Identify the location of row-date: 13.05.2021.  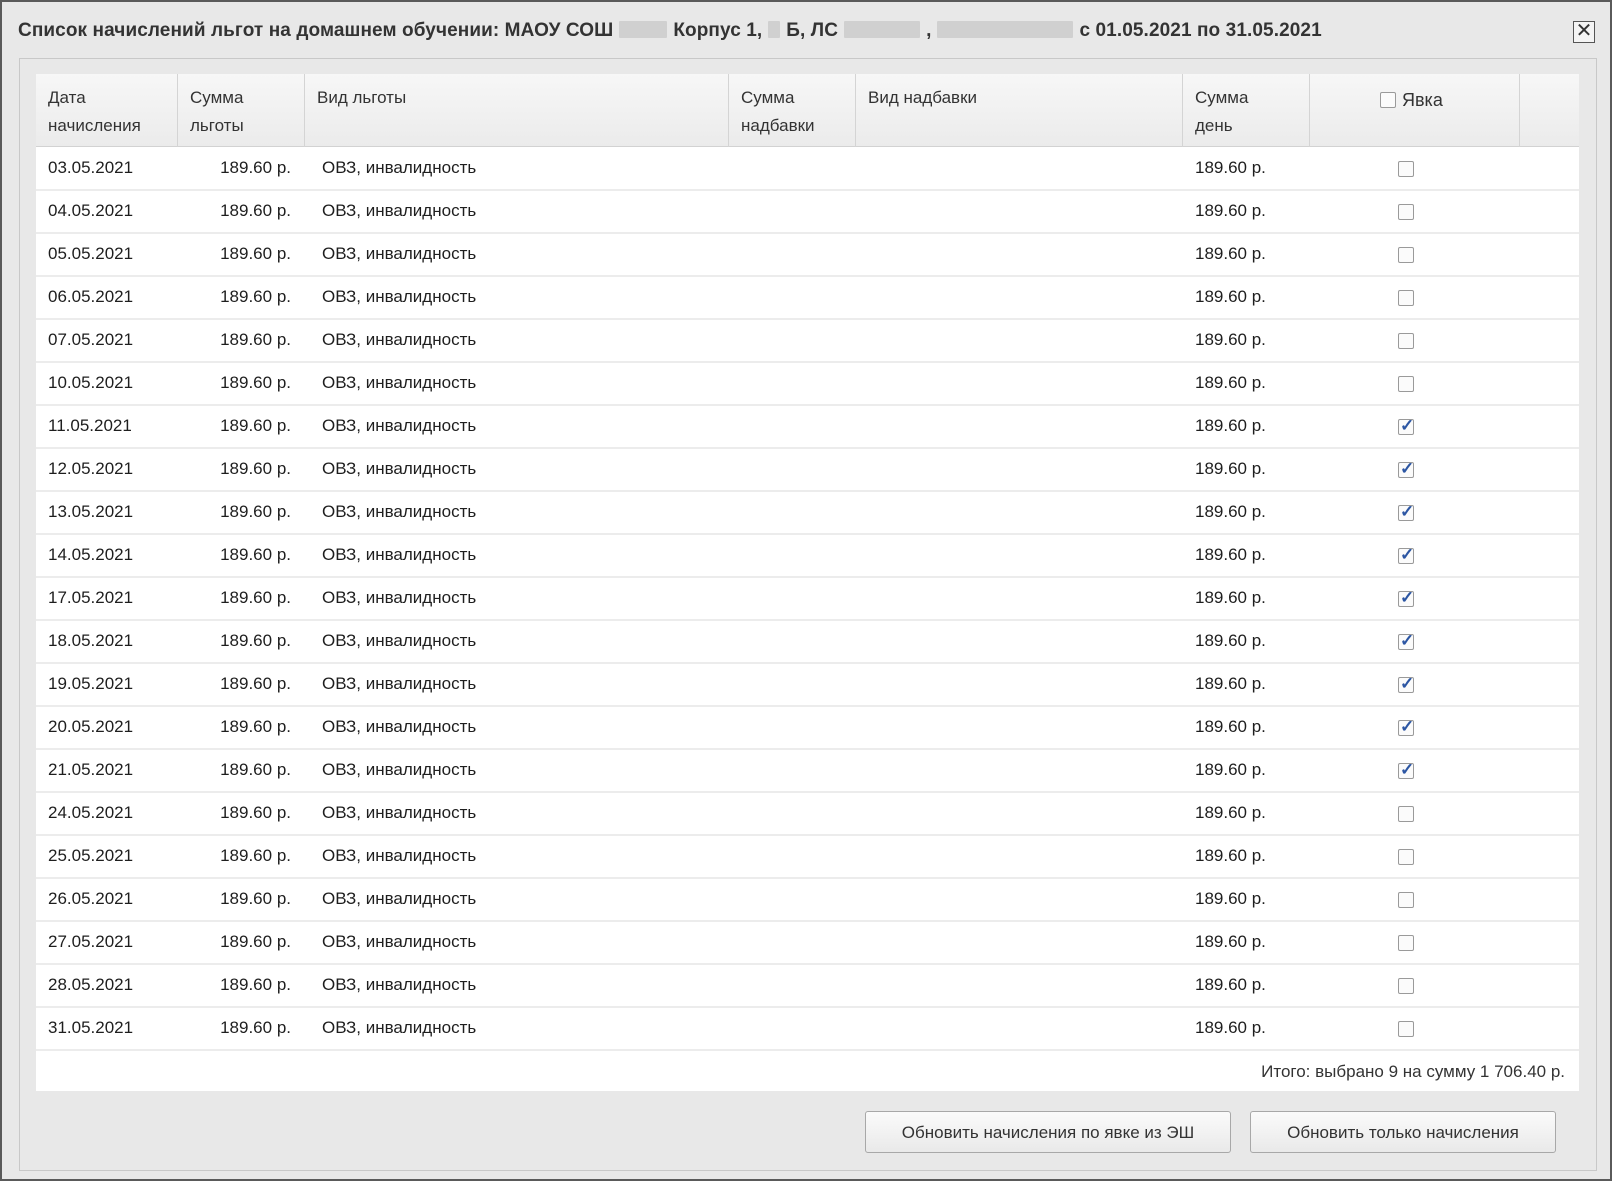
(91, 511).